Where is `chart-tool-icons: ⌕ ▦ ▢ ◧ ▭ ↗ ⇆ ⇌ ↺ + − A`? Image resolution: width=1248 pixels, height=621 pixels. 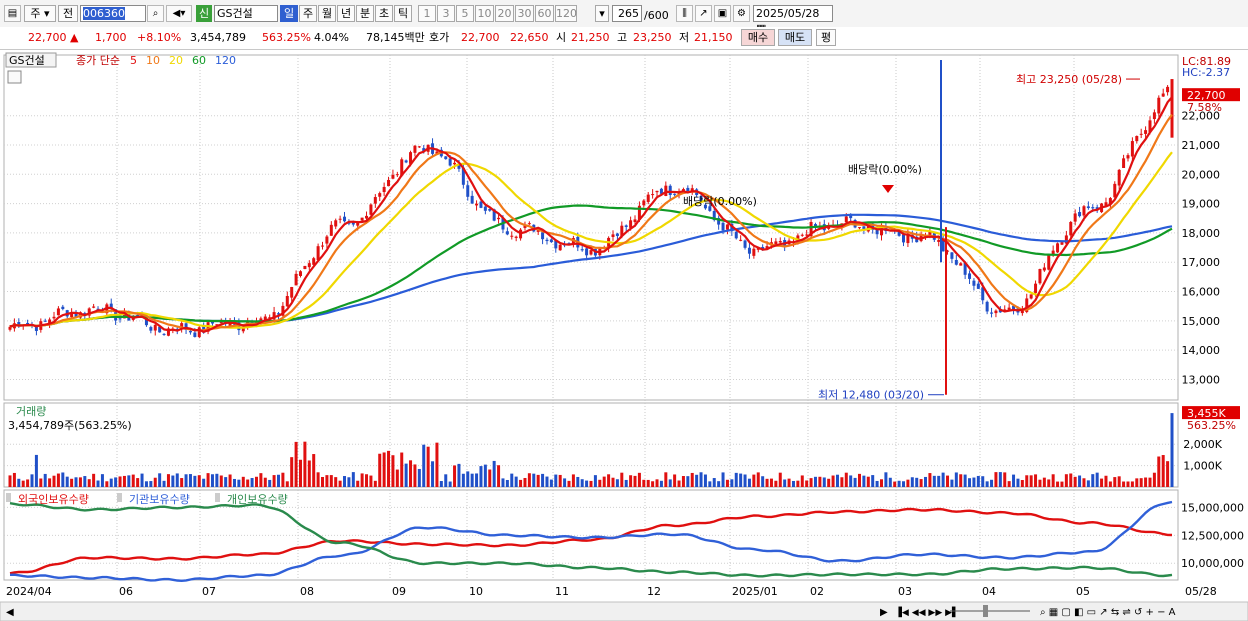
chart-tool-icons: ⌕ ▦ ▢ ◧ ▭ ↗ ⇆ ⇌ ↺ + − A is located at coordinates (1108, 612).